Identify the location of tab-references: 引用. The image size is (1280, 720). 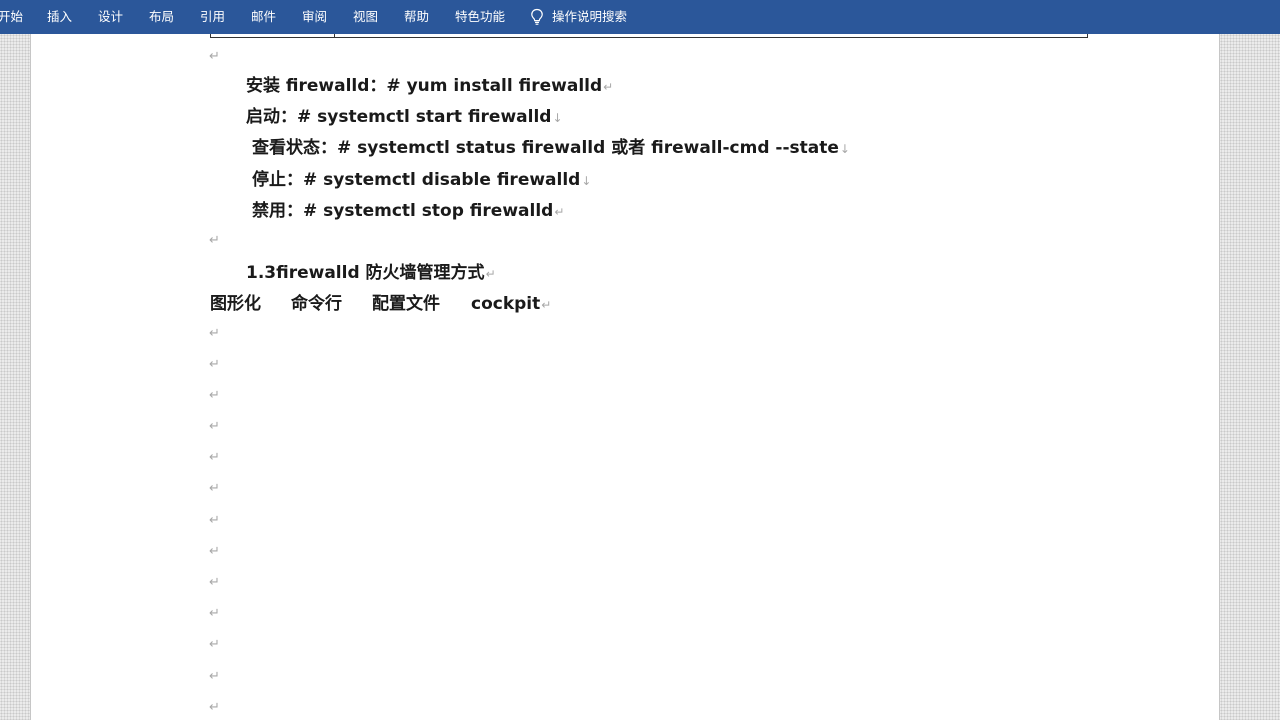
(212, 17).